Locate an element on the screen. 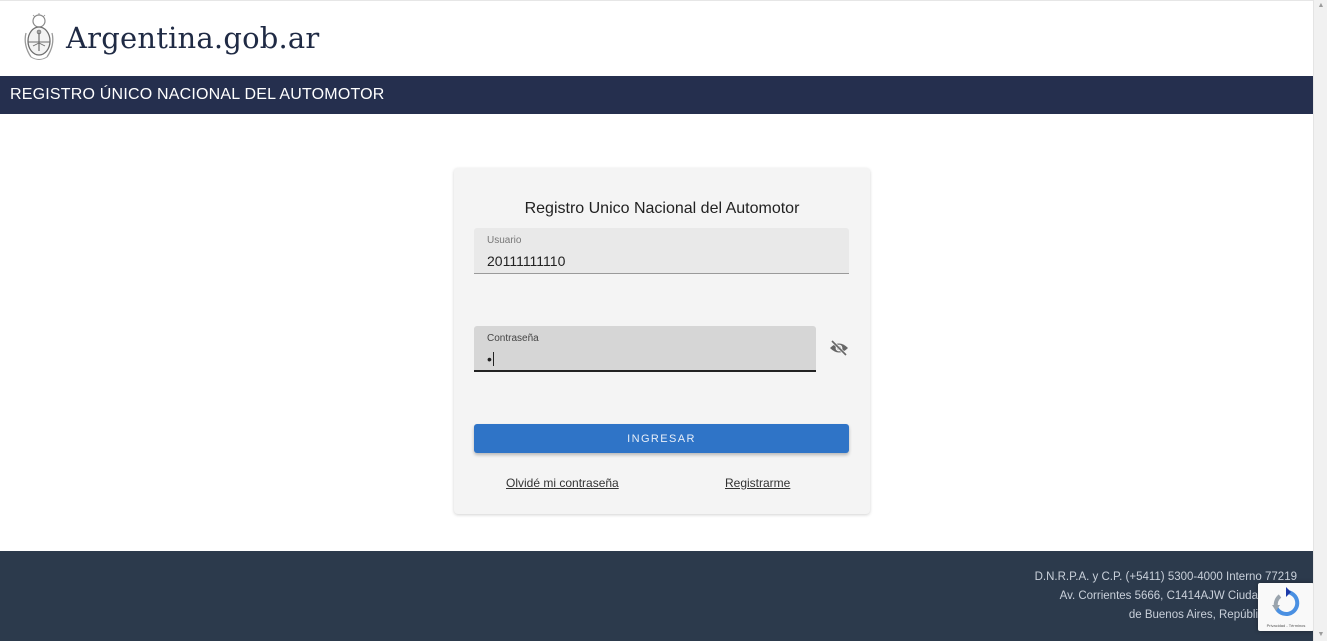 The height and width of the screenshot is (641, 1327). scroll-down-icon: ▼ is located at coordinates (1321, 635).